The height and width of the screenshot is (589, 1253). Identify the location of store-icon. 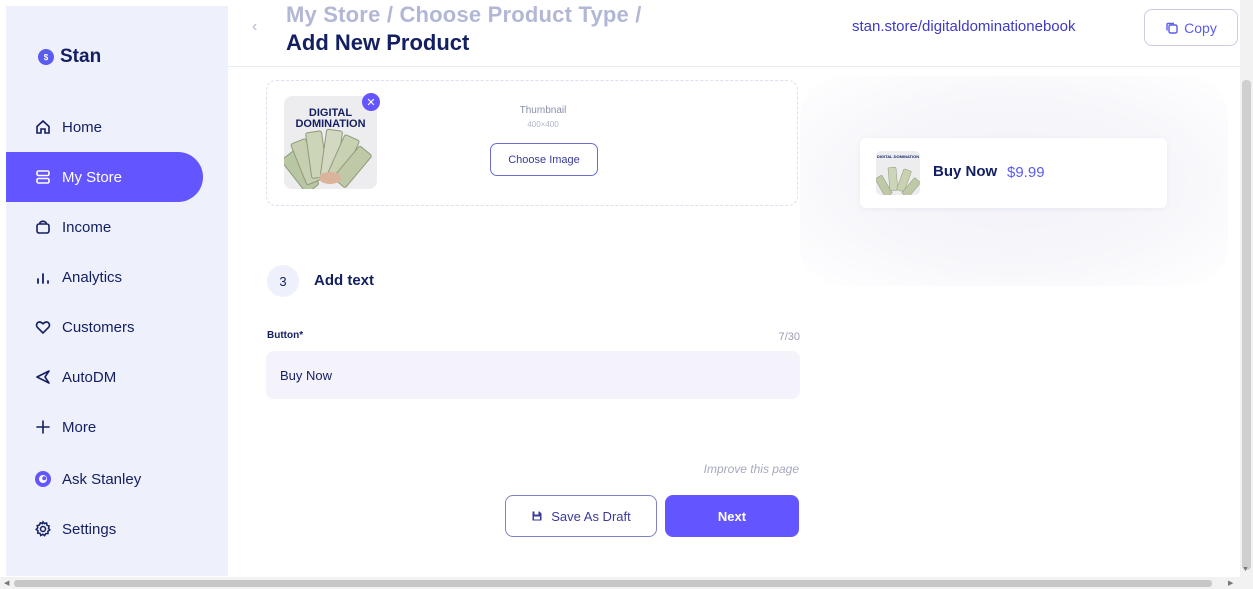
(43, 177).